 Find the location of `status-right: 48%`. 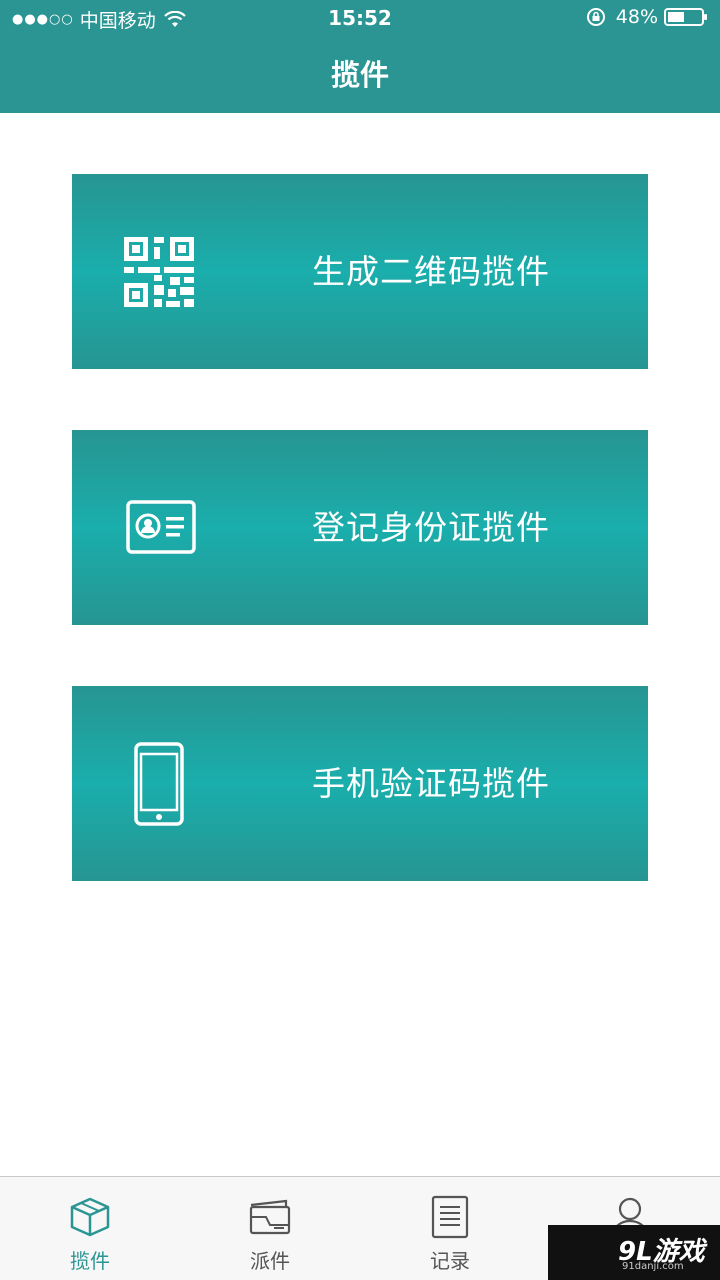

status-right: 48% is located at coordinates (647, 17).